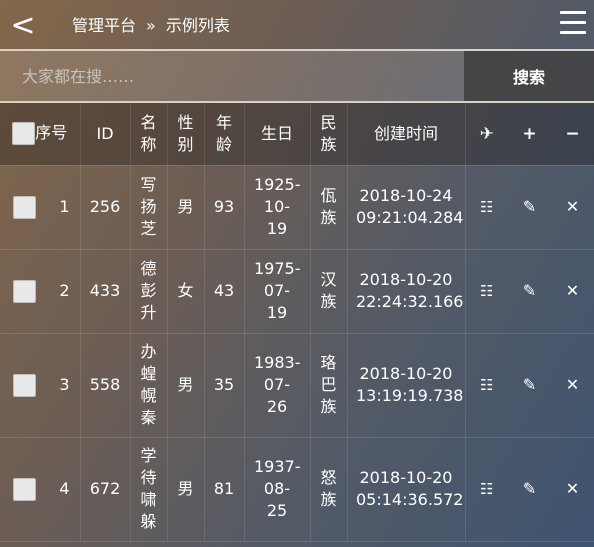 This screenshot has height=547, width=594. What do you see at coordinates (224, 134) in the screenshot?
I see `header-age: 年龄` at bounding box center [224, 134].